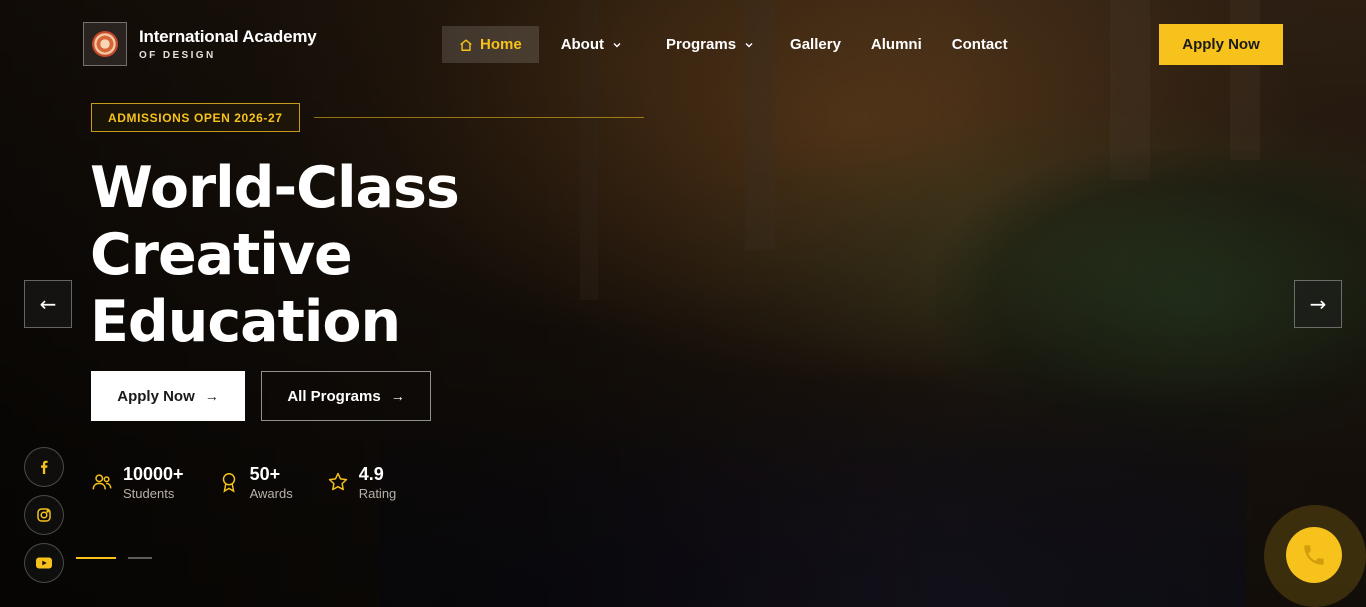  What do you see at coordinates (228, 483) in the screenshot?
I see `award-icon` at bounding box center [228, 483].